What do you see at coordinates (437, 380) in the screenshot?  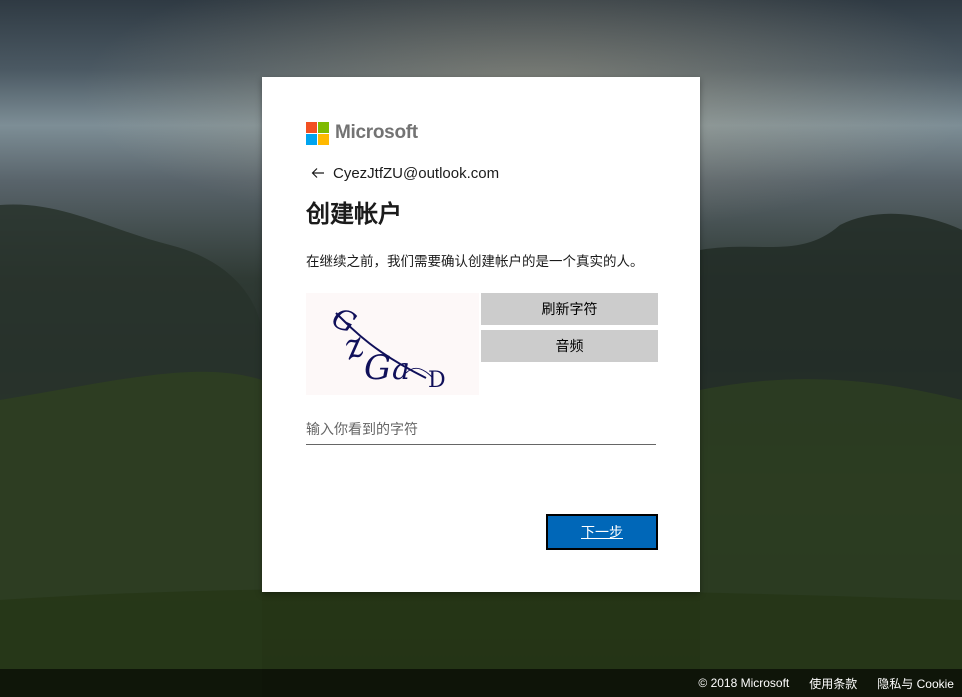 I see `svg-text: D` at bounding box center [437, 380].